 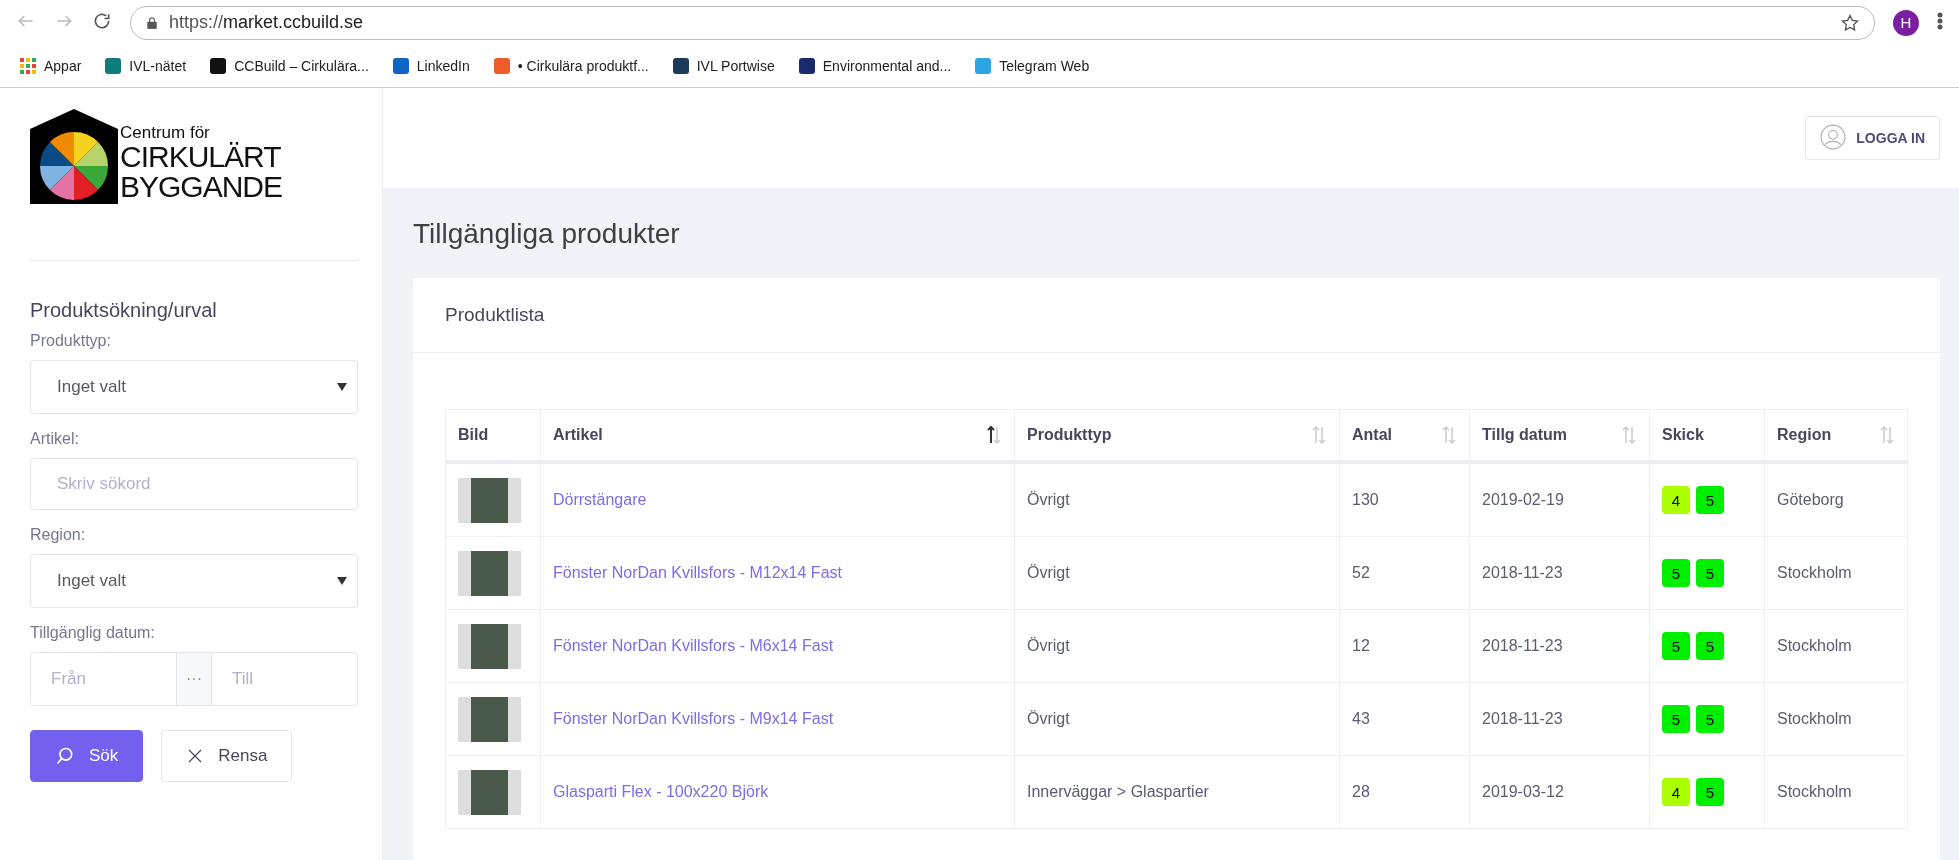 I want to click on input-field: Skriv sökord, so click(x=194, y=484).